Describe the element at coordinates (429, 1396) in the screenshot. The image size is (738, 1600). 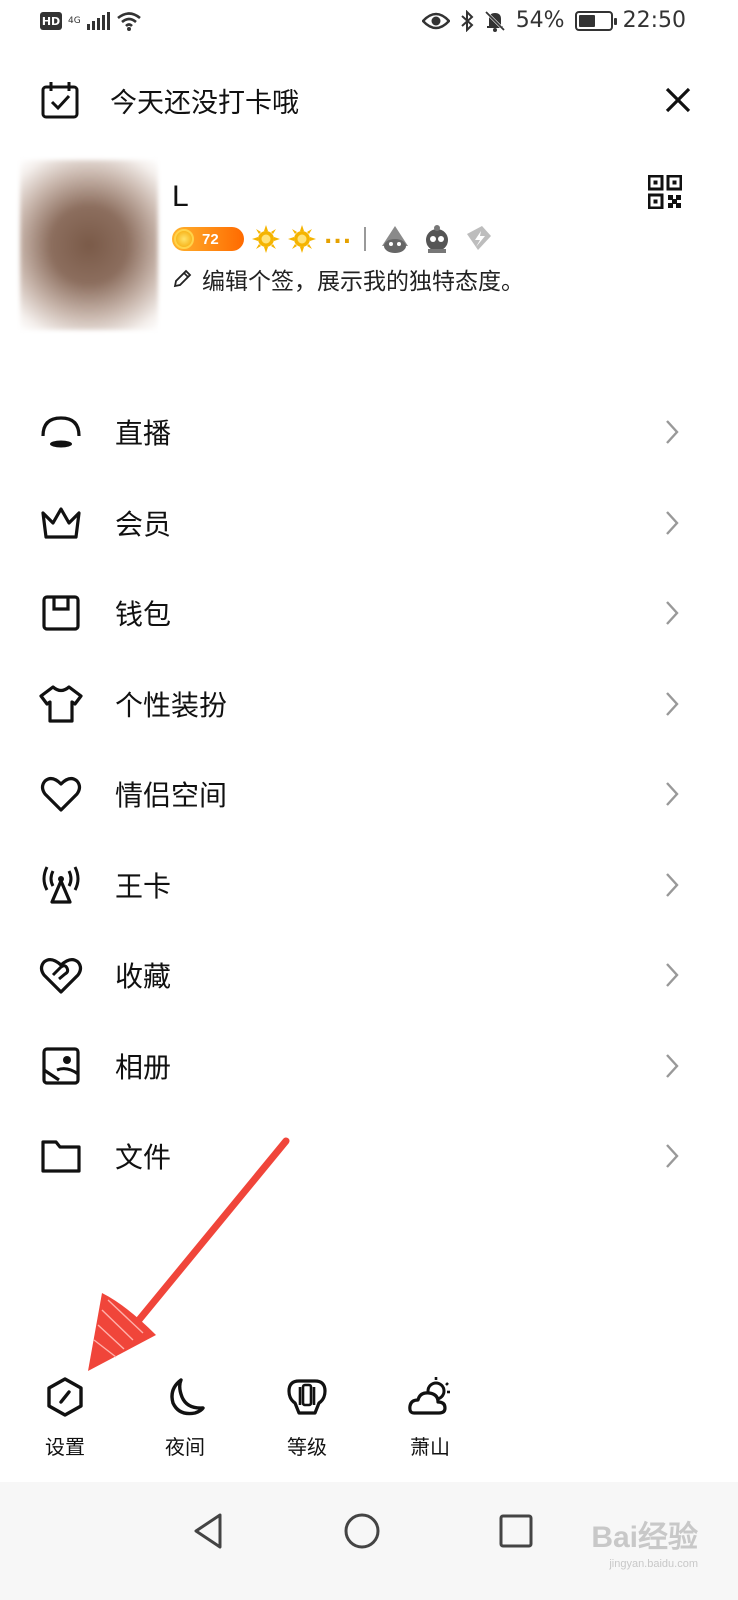
I see `cloud-sun-icon` at that location.